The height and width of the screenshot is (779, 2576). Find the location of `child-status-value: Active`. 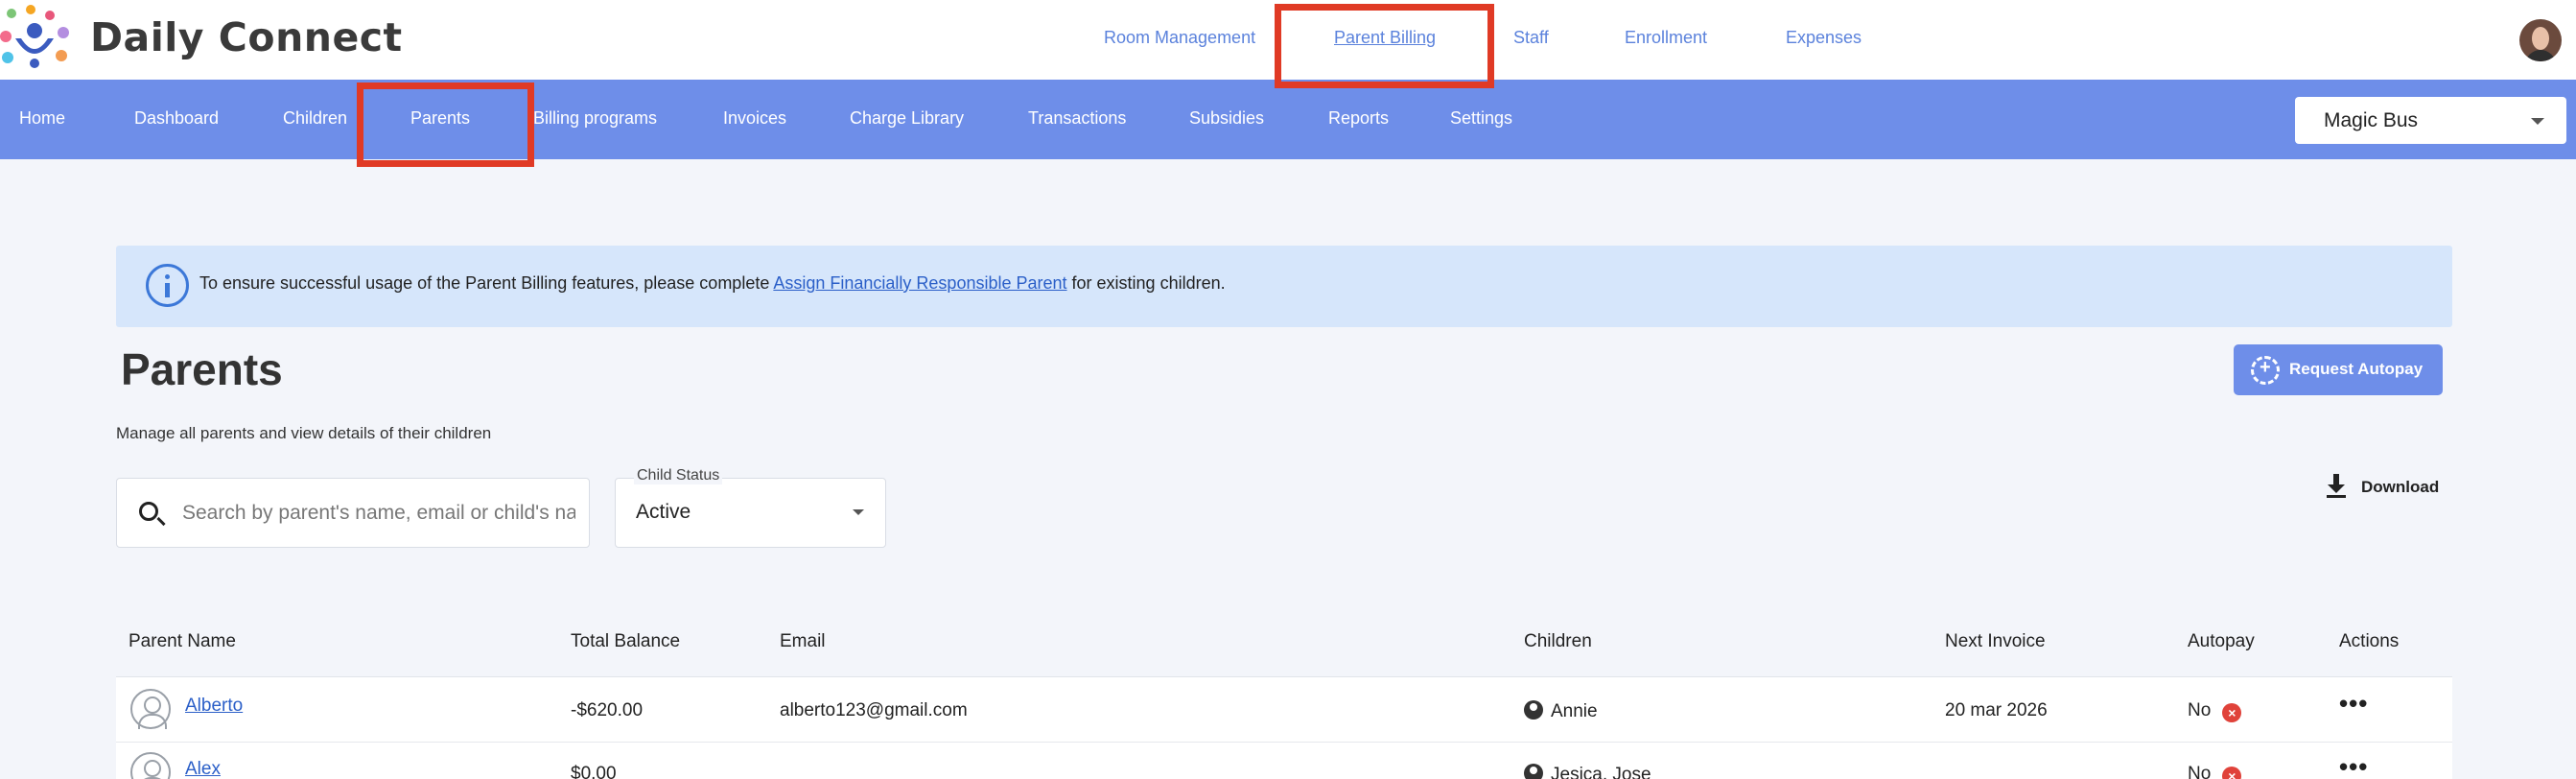

child-status-value: Active is located at coordinates (663, 512).